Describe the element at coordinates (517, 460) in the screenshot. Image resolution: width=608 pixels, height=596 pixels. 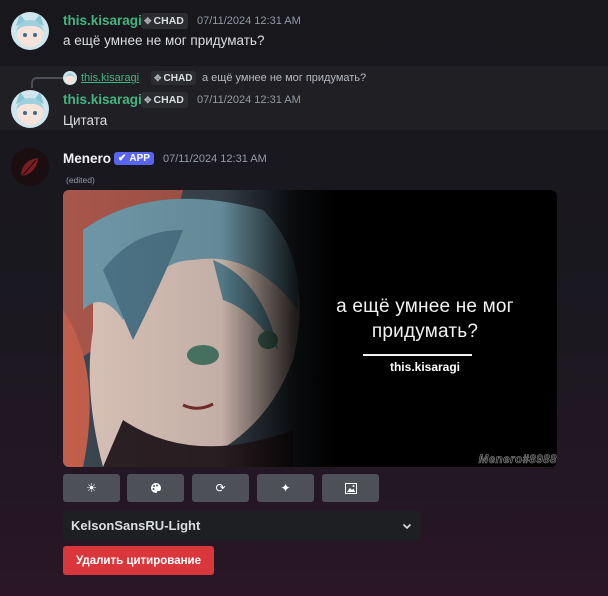
I see `watermark: Menero#8988` at that location.